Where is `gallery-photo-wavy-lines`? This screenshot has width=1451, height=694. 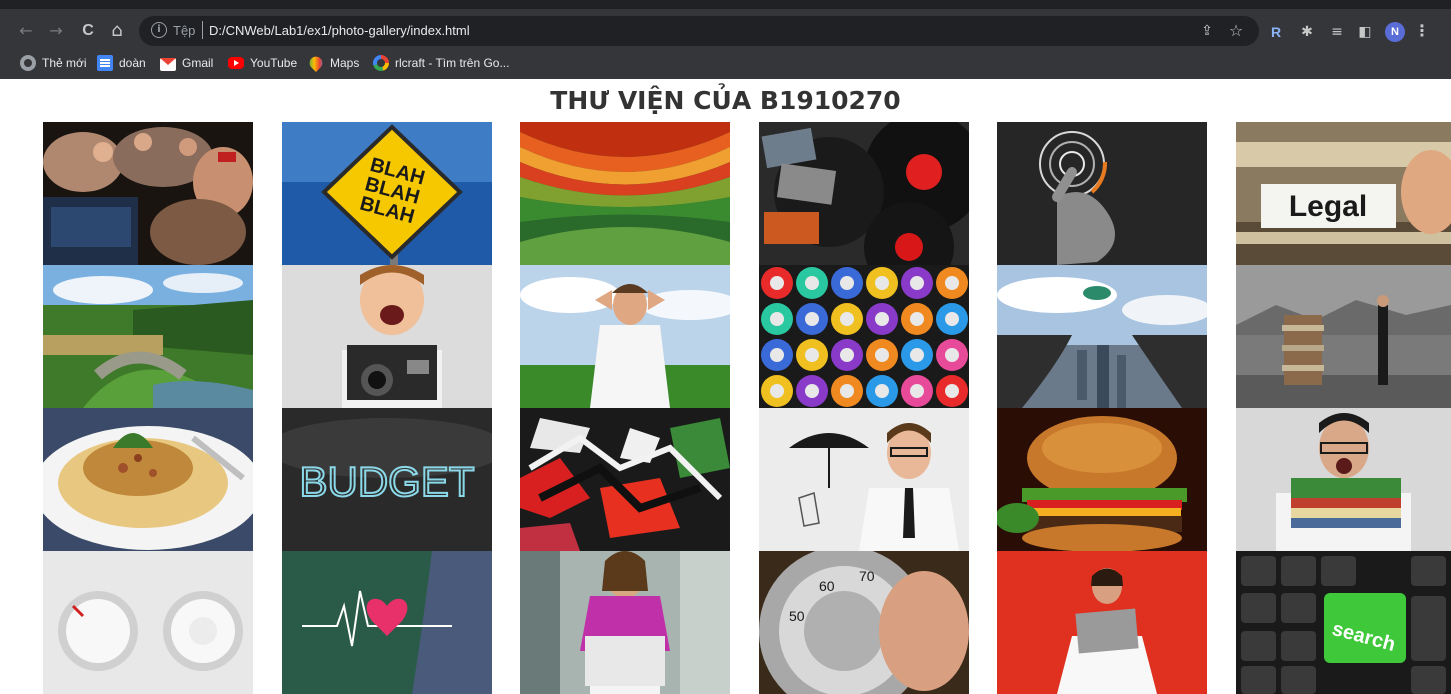 gallery-photo-wavy-lines is located at coordinates (625, 193).